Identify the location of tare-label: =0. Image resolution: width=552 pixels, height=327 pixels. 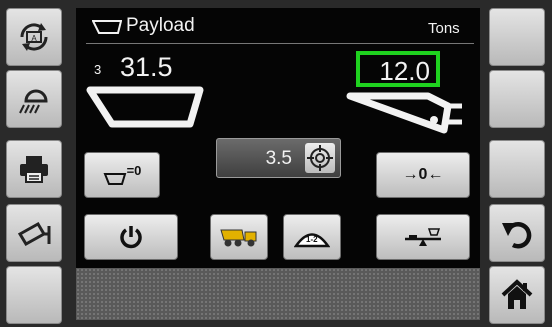
(134, 170).